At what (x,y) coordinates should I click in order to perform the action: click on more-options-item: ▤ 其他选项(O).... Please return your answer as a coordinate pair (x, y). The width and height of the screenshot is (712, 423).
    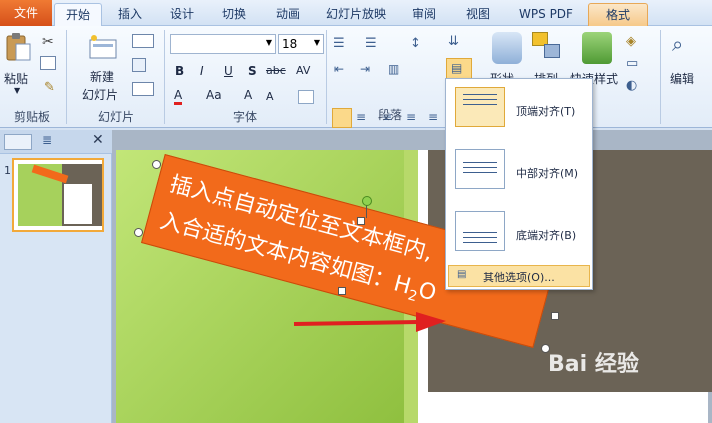
    Looking at the image, I should click on (519, 276).